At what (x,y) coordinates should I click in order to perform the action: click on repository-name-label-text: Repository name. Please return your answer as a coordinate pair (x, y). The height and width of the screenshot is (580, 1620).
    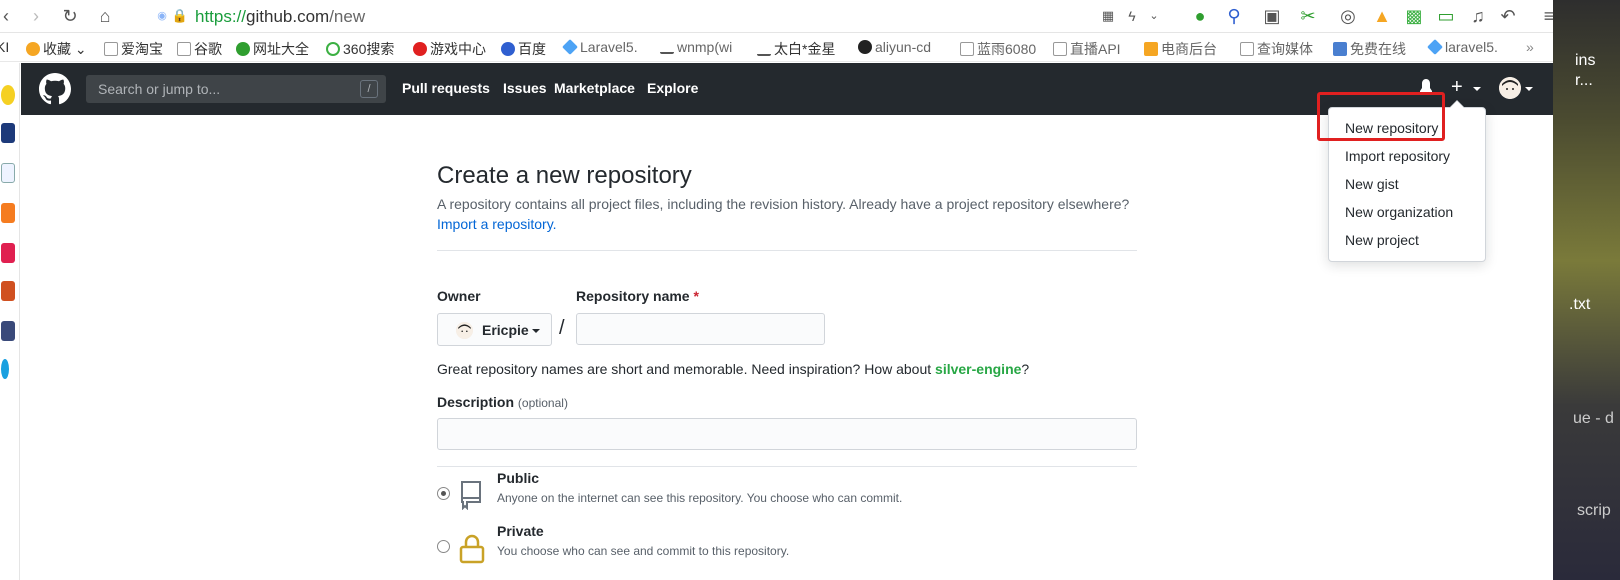
    Looking at the image, I should click on (633, 296).